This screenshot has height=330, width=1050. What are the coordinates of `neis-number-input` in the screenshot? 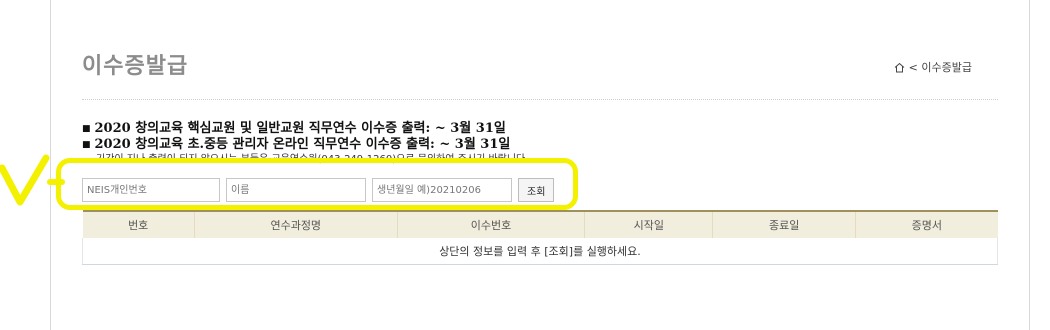 It's located at (151, 190).